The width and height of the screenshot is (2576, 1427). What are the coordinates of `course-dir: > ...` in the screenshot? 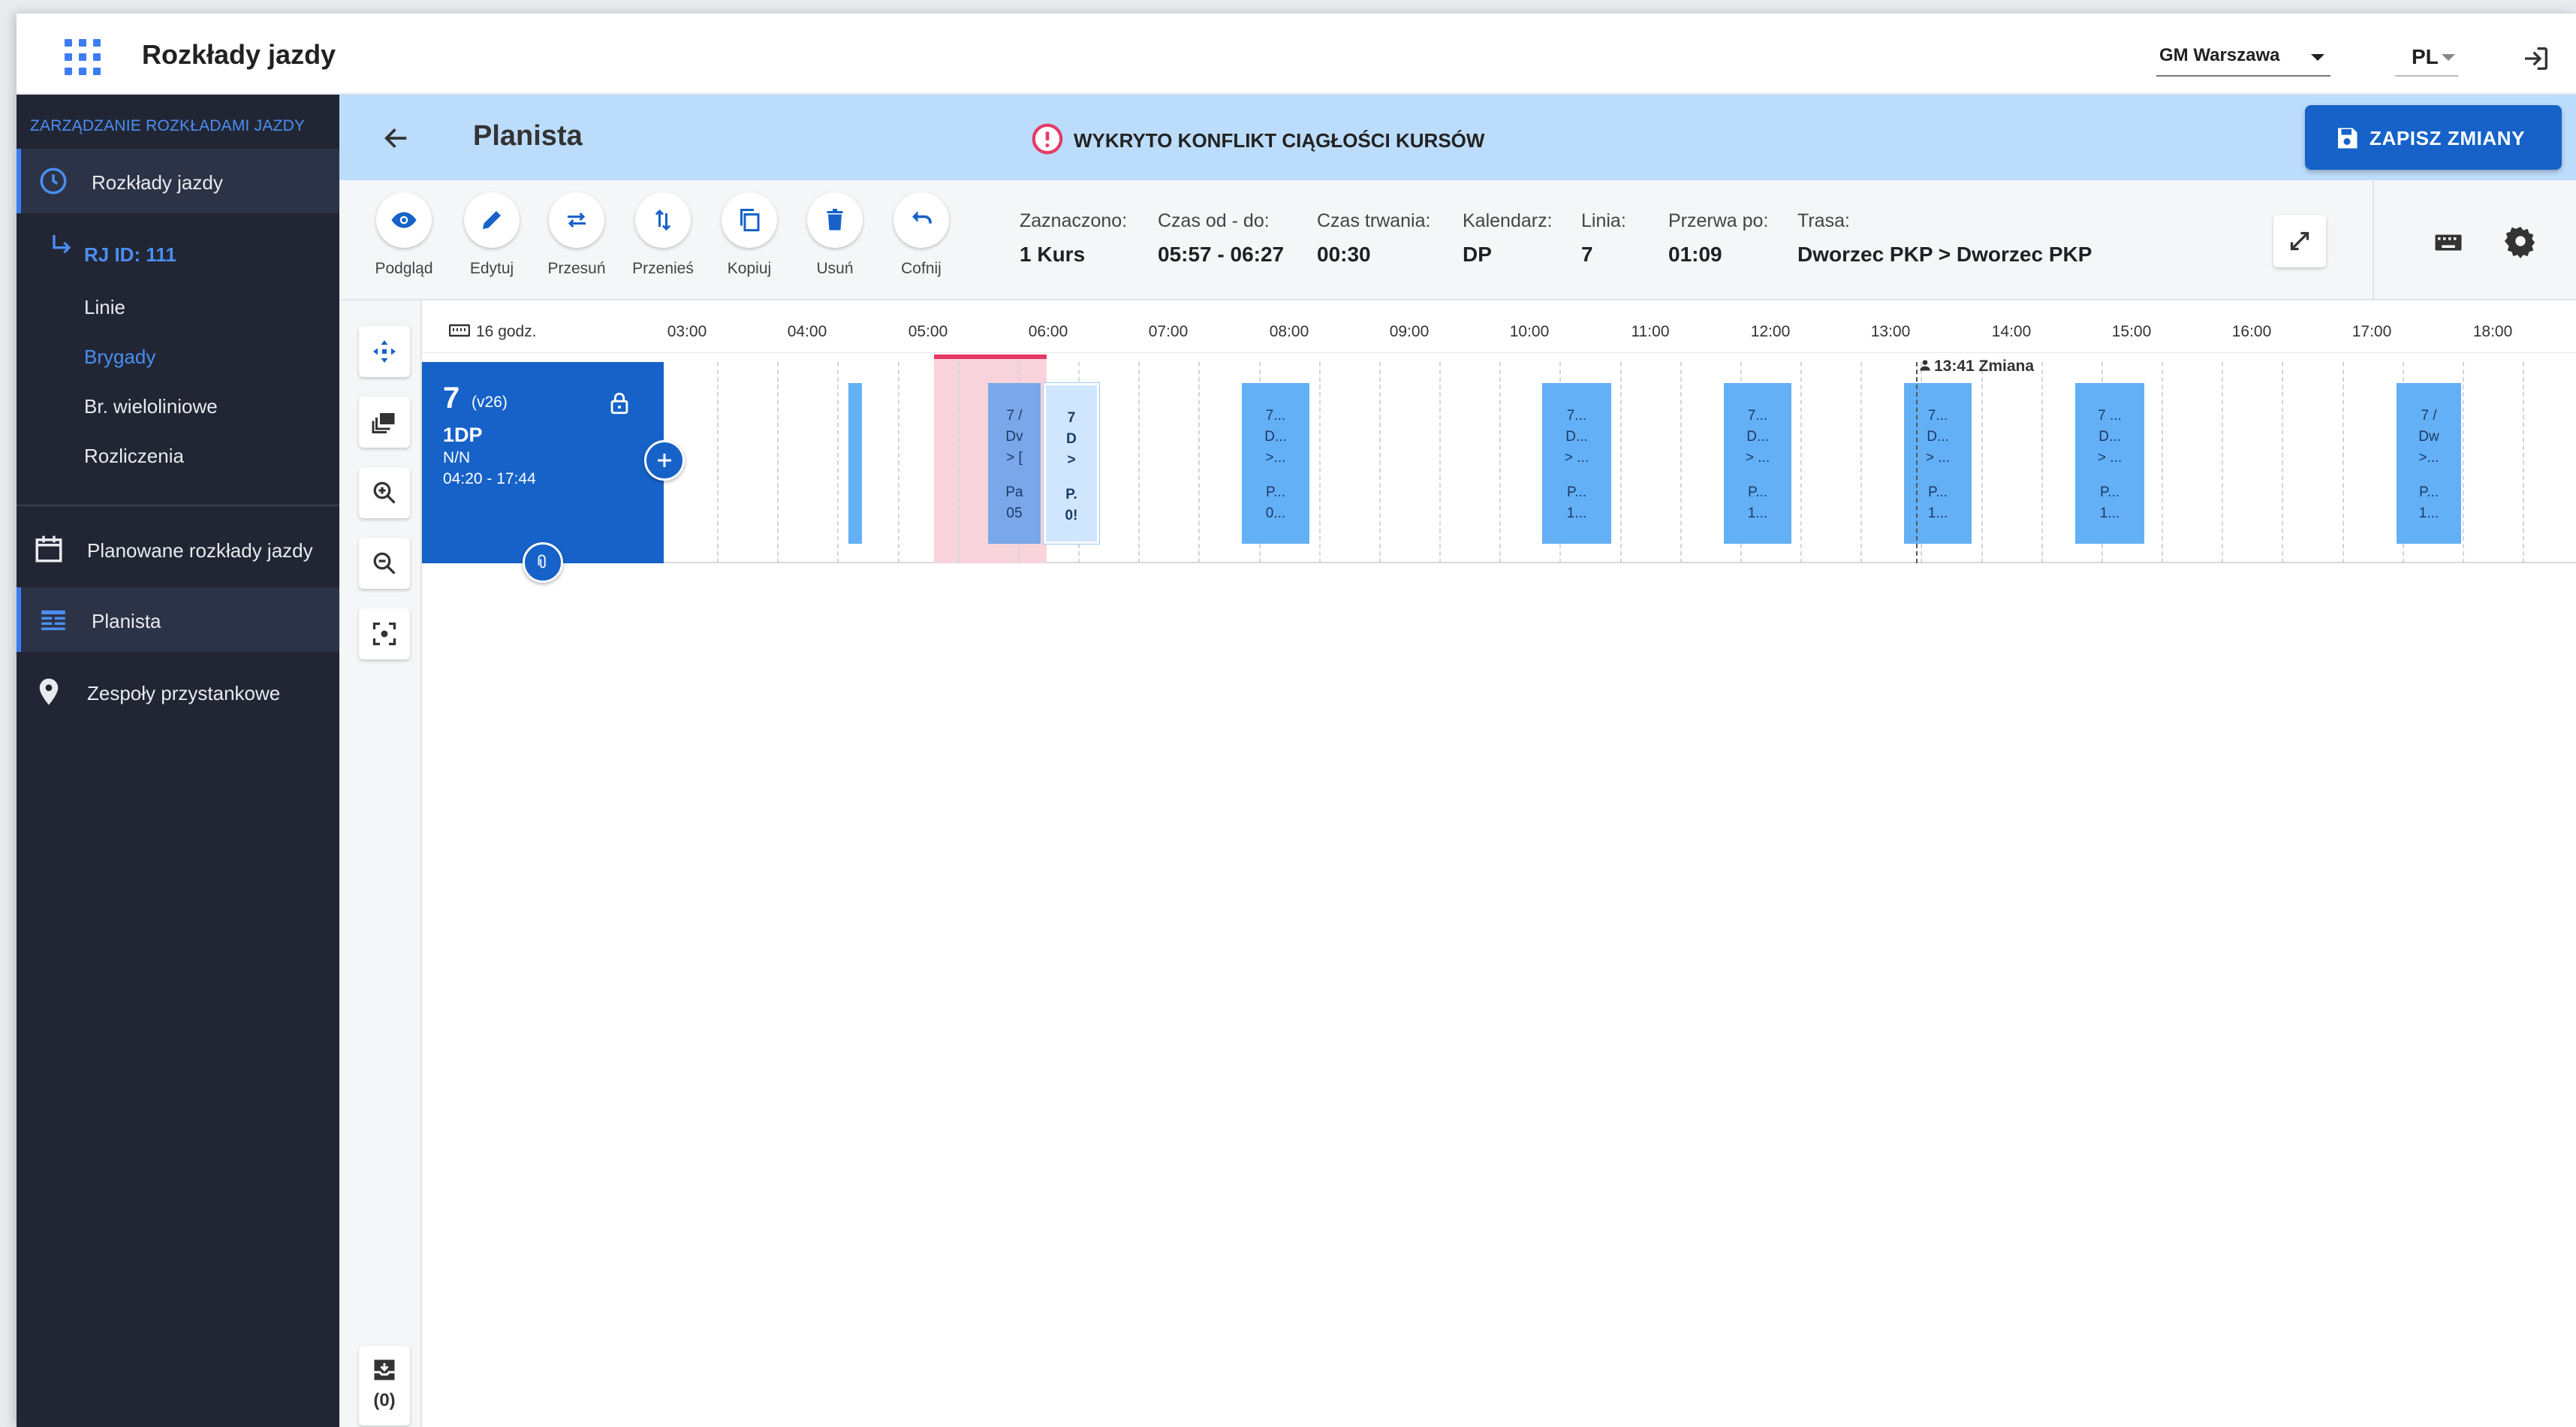 It's located at (1938, 458).